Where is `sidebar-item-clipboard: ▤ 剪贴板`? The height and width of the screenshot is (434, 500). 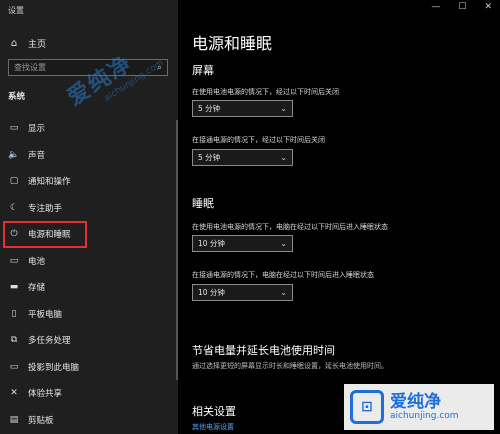
sidebar-item-clipboard: ▤ 剪贴板 is located at coordinates (89, 420).